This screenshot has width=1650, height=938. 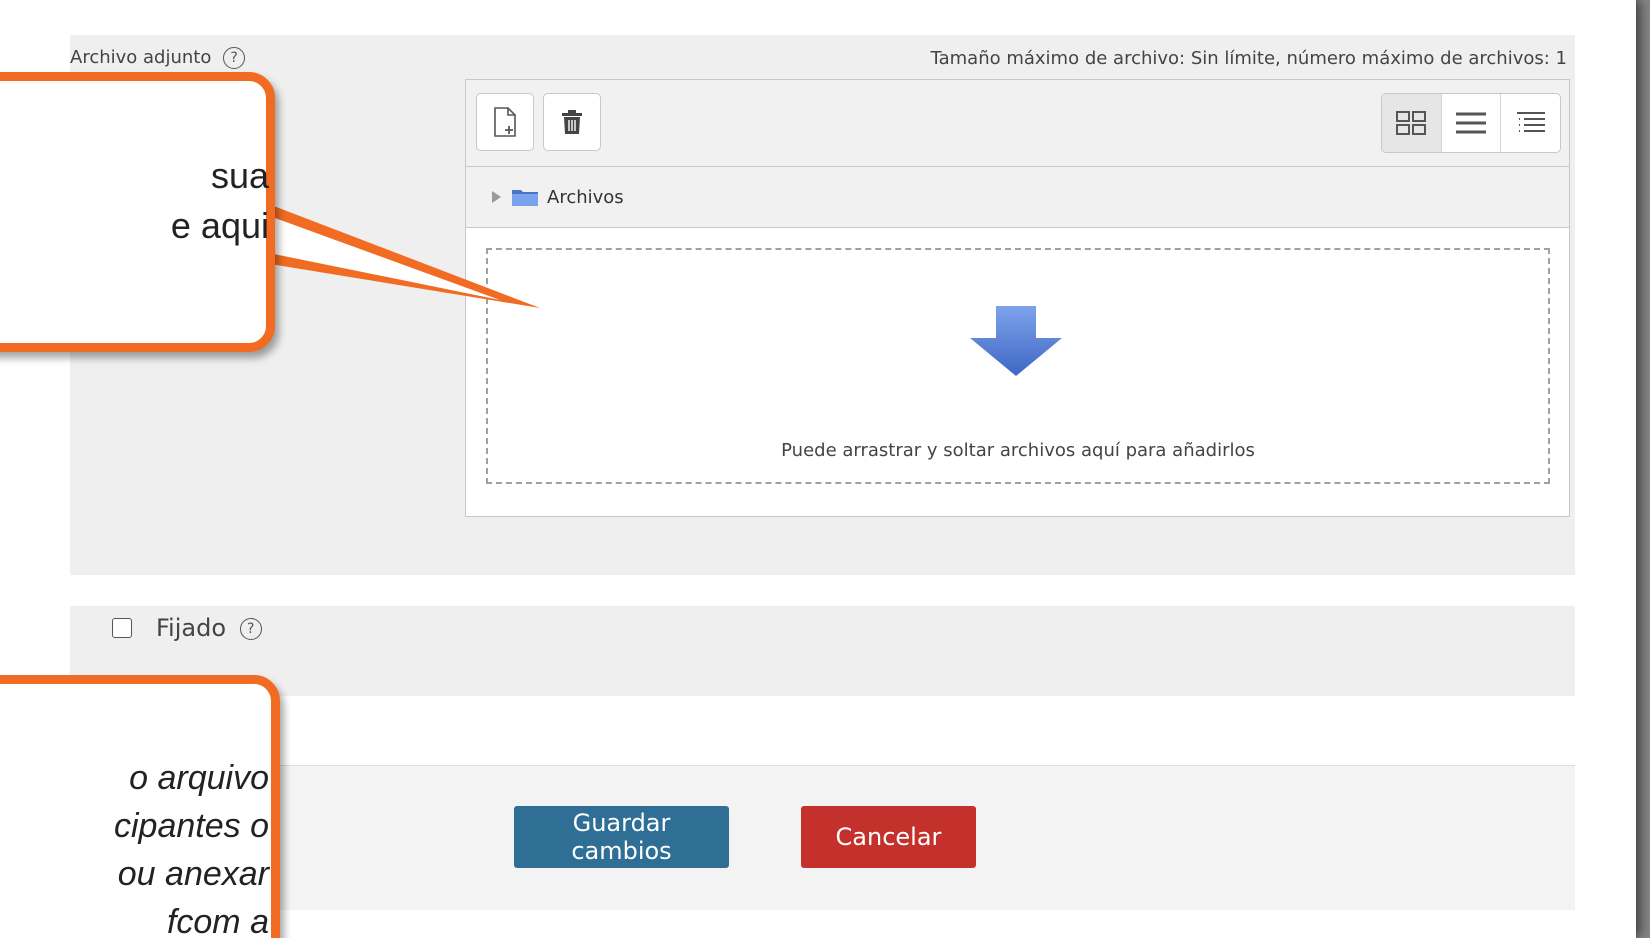 I want to click on callout-bottom: o arquivo cipantes o ou anexar fcom a, so click(x=140, y=806).